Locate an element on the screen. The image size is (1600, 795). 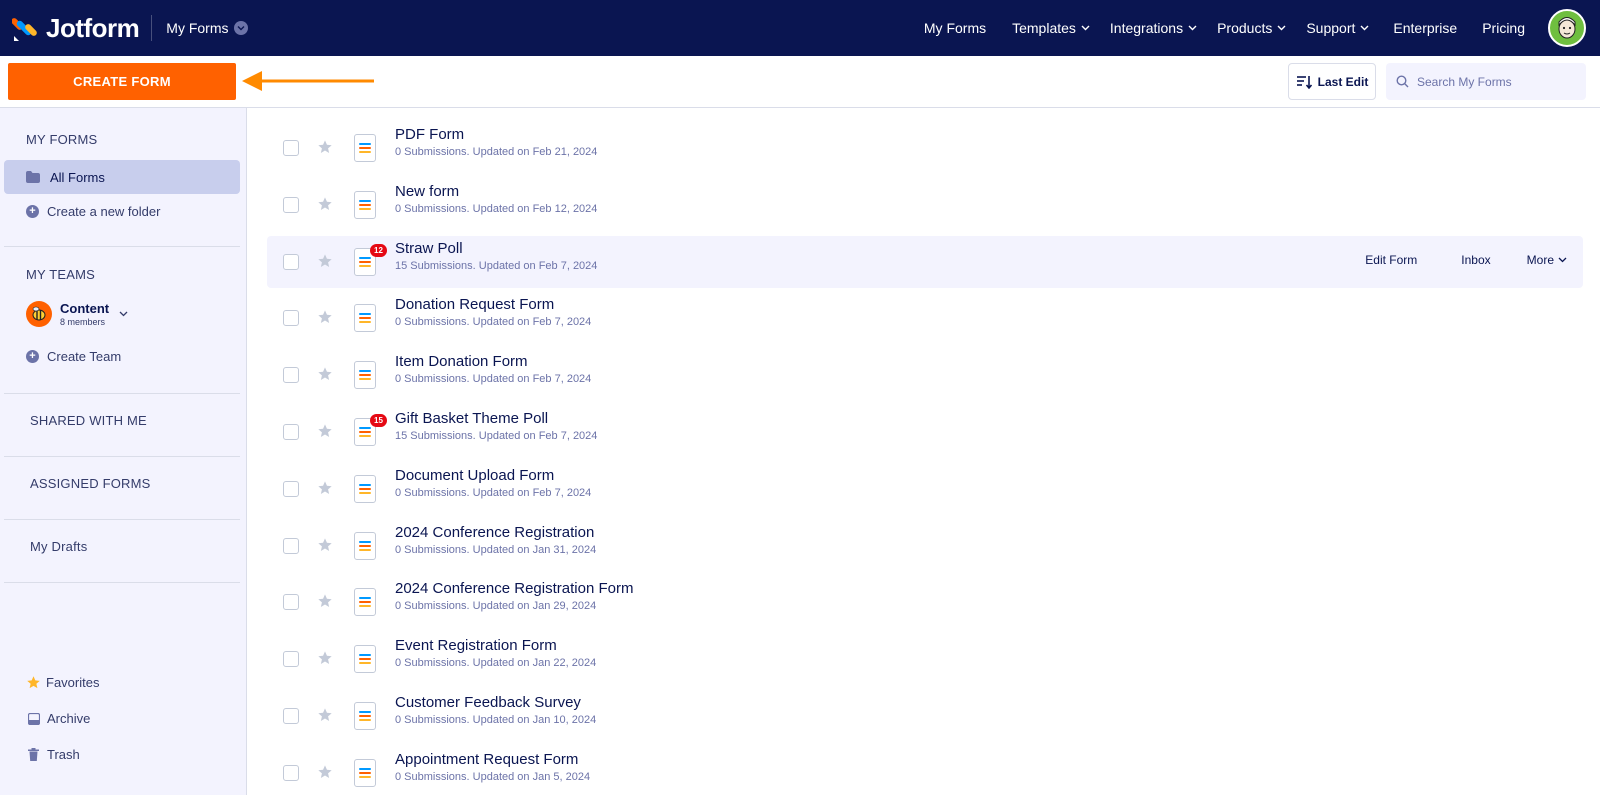
nav-products: Products is located at coordinates (1251, 28).